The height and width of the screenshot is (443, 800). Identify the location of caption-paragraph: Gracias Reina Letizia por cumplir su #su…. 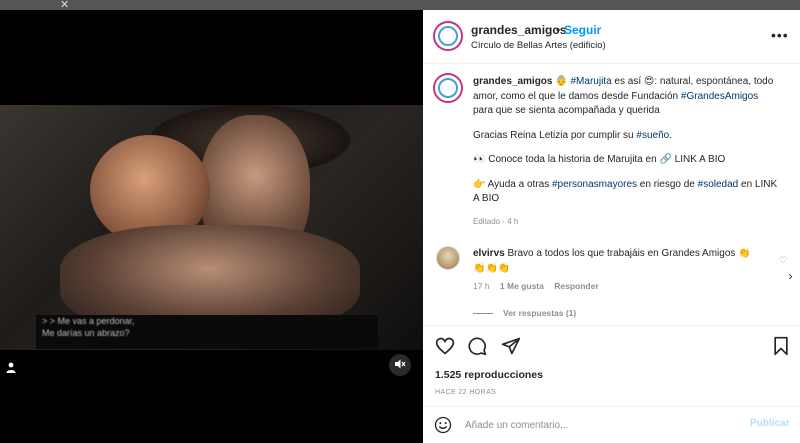
(625, 136).